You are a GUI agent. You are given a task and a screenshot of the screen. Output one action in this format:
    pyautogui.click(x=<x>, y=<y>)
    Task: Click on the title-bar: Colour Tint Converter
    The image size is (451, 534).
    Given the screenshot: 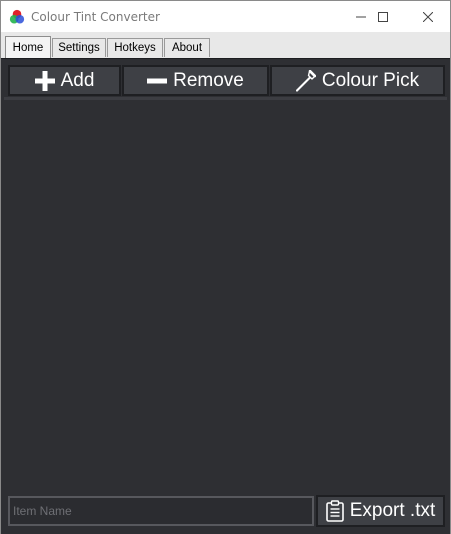 What is the action you would take?
    pyautogui.click(x=225, y=16)
    